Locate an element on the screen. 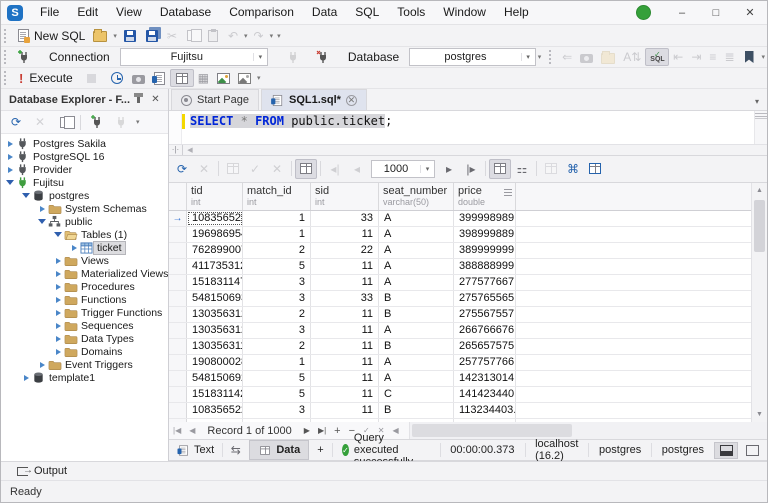  cell-match_id: 2 is located at coordinates (277, 250).